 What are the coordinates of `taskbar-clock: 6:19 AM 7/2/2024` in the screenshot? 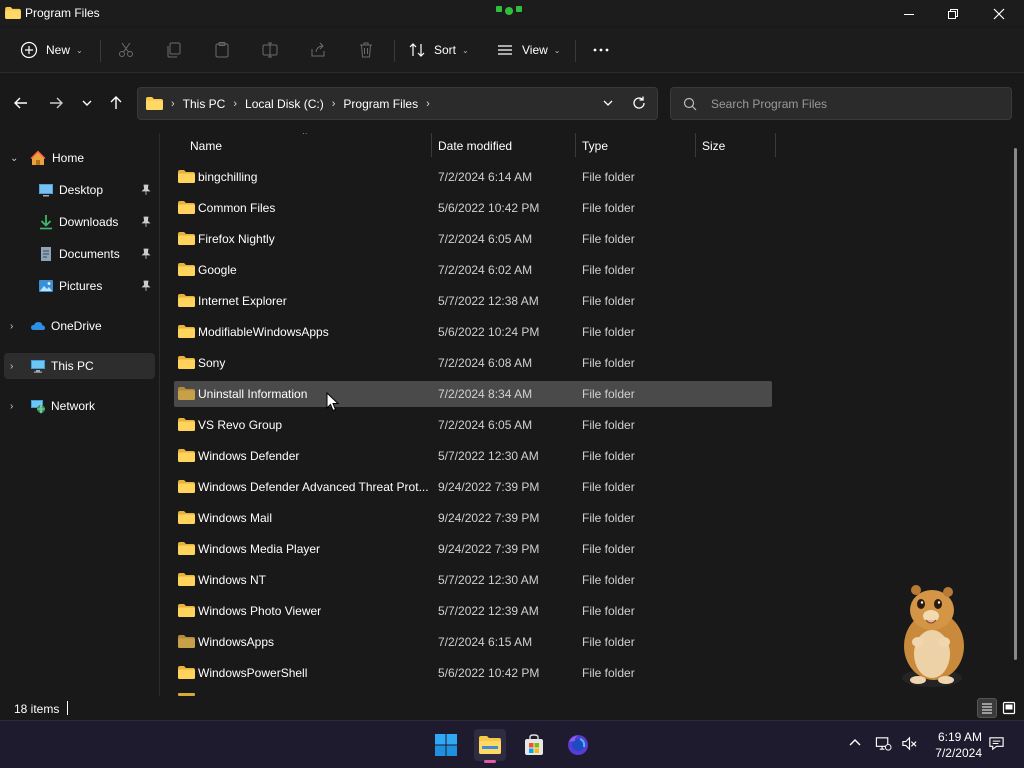 It's located at (955, 745).